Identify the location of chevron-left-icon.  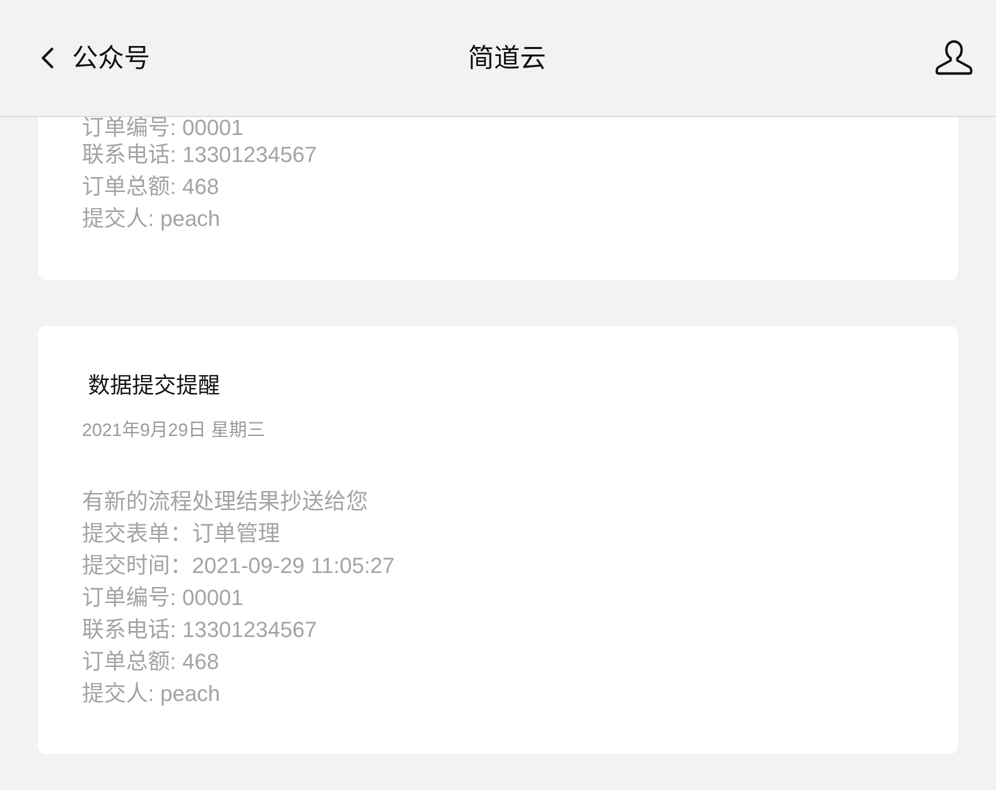
(48, 58).